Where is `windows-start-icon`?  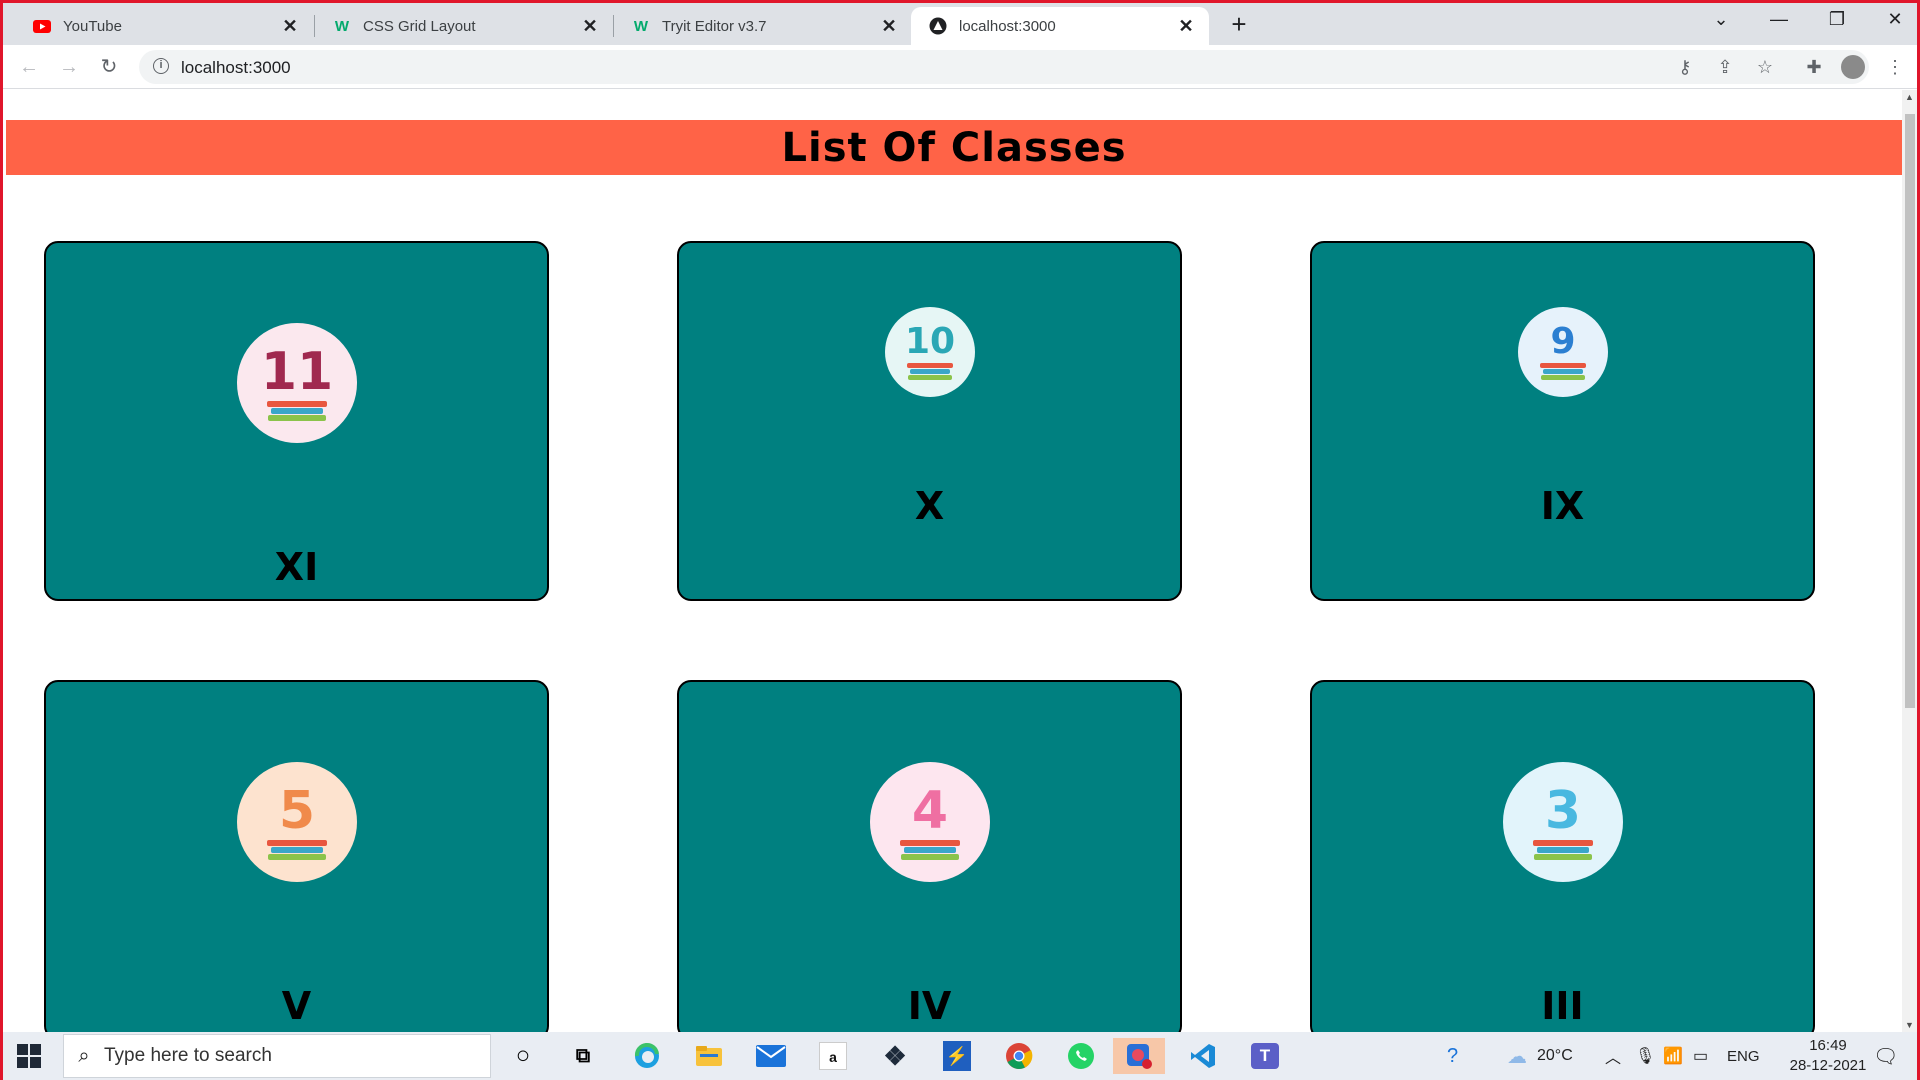
windows-start-icon is located at coordinates (29, 1056).